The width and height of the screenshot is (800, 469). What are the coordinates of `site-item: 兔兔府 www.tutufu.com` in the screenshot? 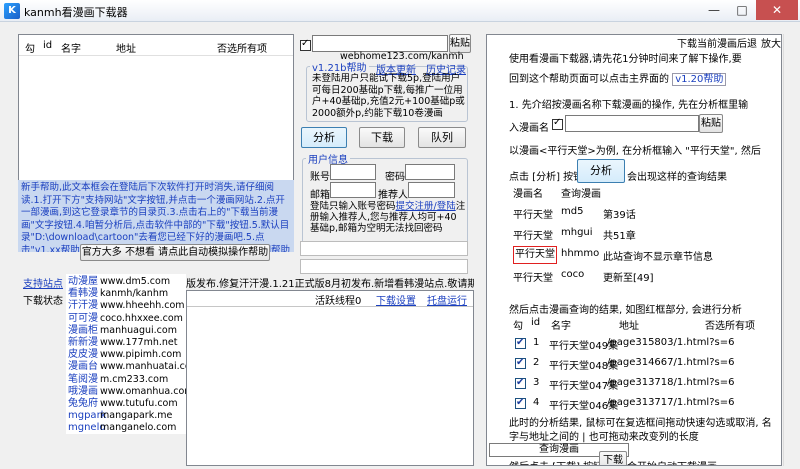 It's located at (123, 404).